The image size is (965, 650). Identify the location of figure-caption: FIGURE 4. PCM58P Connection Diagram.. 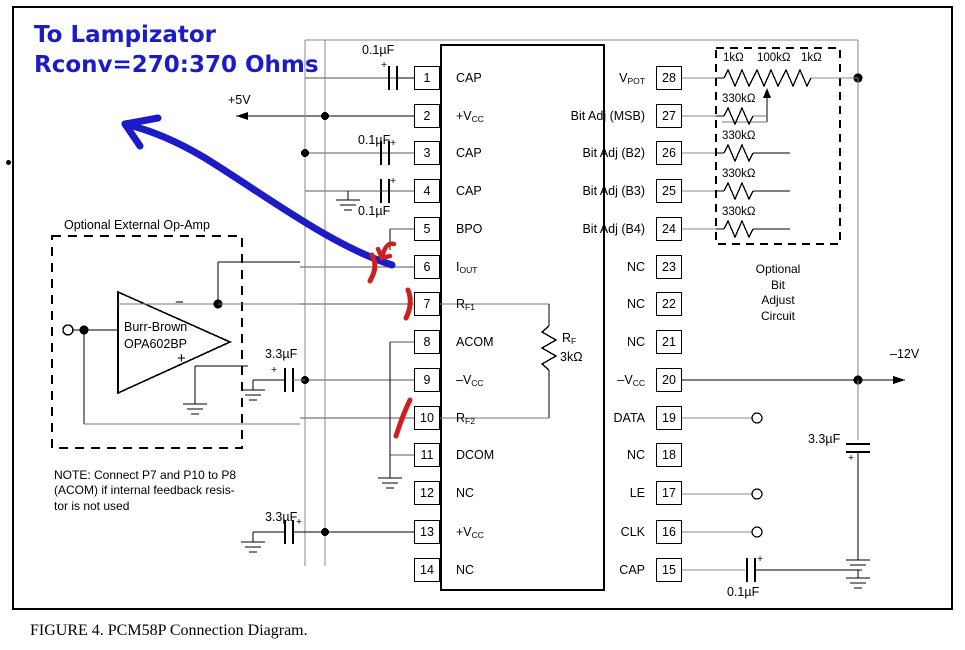
(169, 630).